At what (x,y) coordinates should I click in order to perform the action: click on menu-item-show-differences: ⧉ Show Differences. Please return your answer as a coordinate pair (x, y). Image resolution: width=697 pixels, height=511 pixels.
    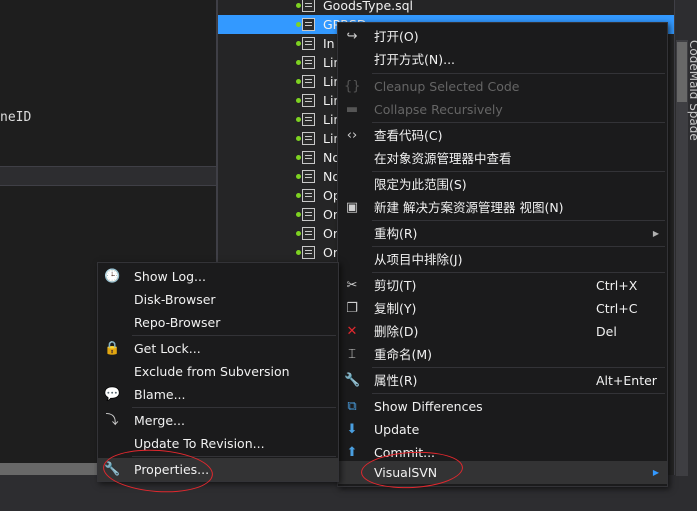
    Looking at the image, I should click on (502, 406).